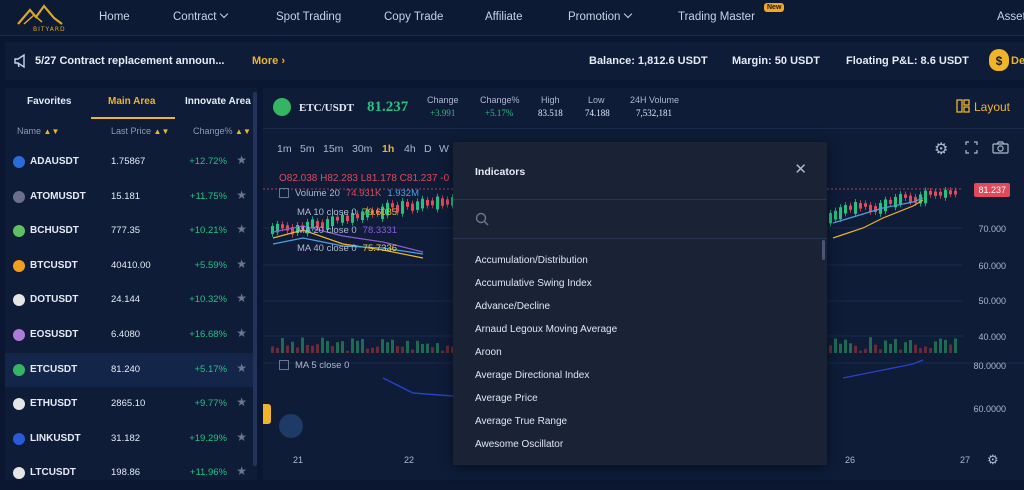  What do you see at coordinates (131, 197) in the screenshot?
I see `market-row: ATOMUSDT 15.181 +11.75% ★` at bounding box center [131, 197].